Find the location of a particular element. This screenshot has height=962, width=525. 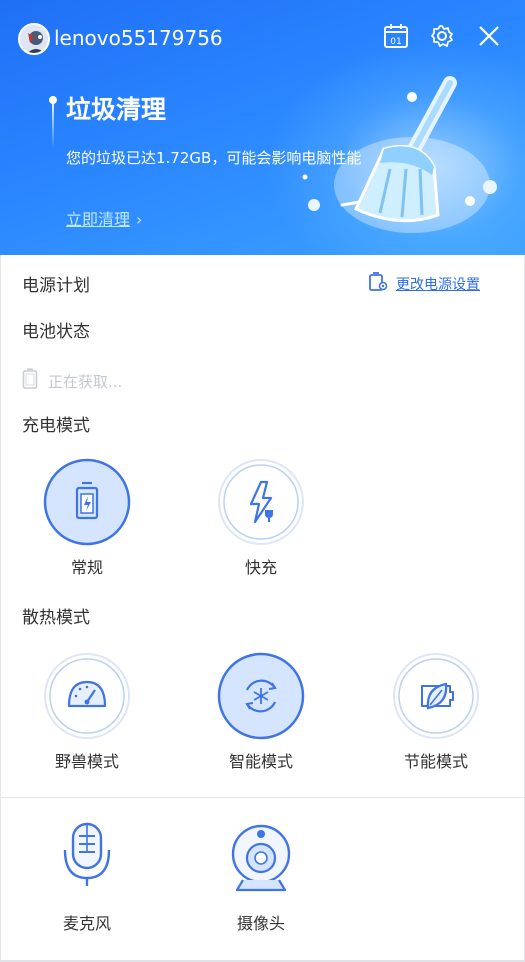

battery-status-label: 电池状态 is located at coordinates (56, 332).